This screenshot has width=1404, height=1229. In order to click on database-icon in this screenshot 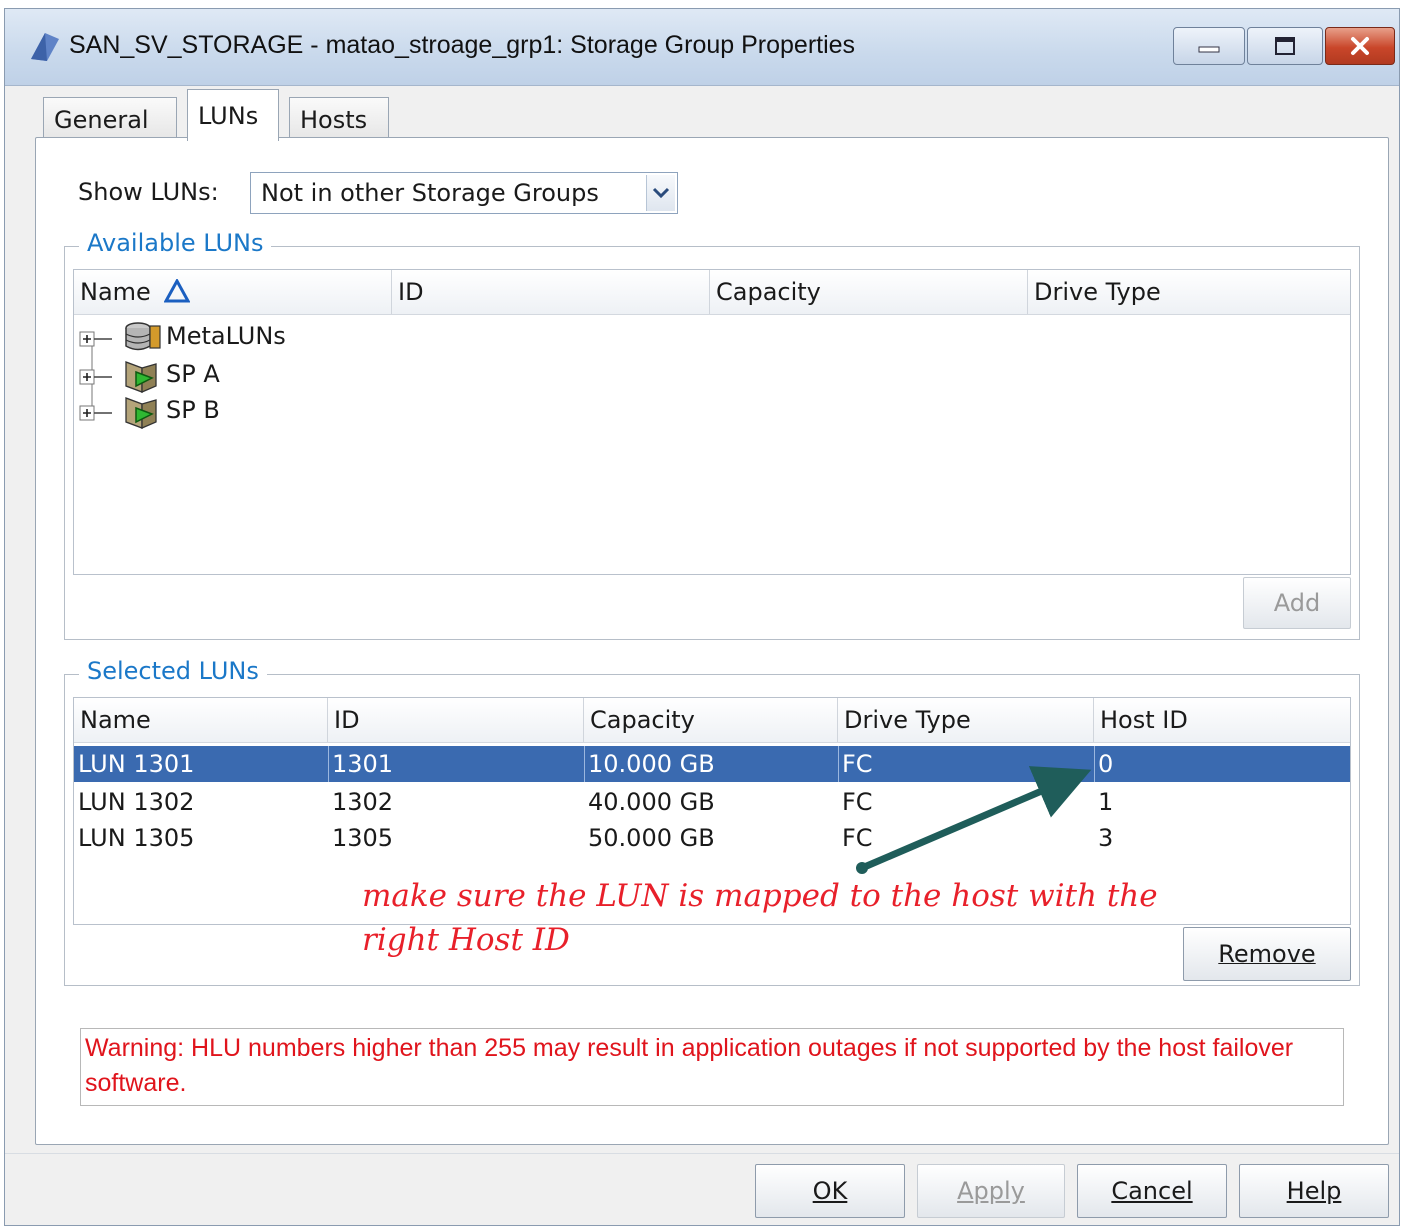, I will do `click(143, 336)`.